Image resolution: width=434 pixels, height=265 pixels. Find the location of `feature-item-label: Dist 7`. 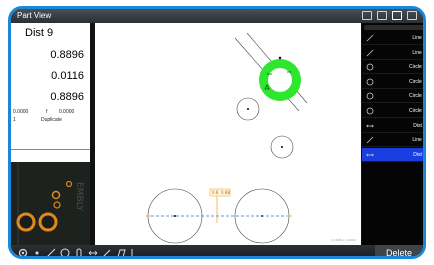

feature-item-label: Dist 7 is located at coordinates (419, 125).